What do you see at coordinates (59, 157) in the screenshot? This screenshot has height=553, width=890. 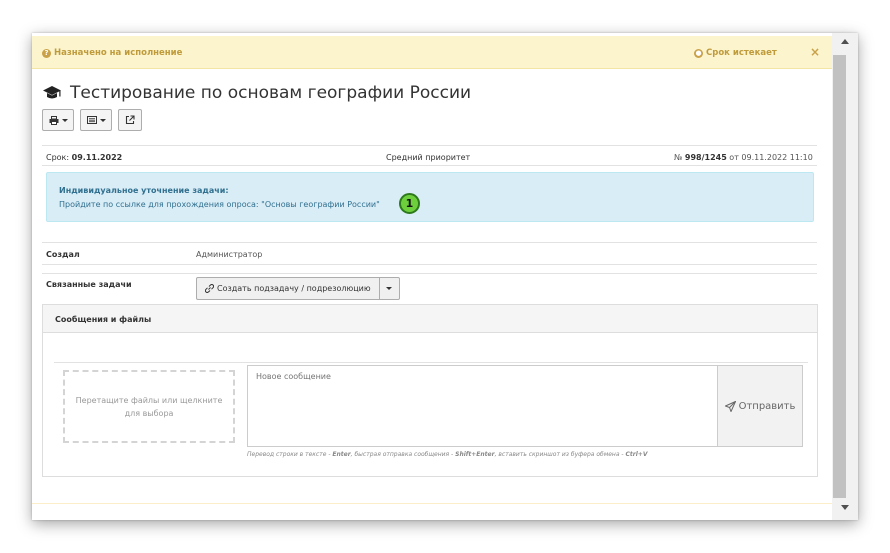 I see `deadline-label: Срок:` at bounding box center [59, 157].